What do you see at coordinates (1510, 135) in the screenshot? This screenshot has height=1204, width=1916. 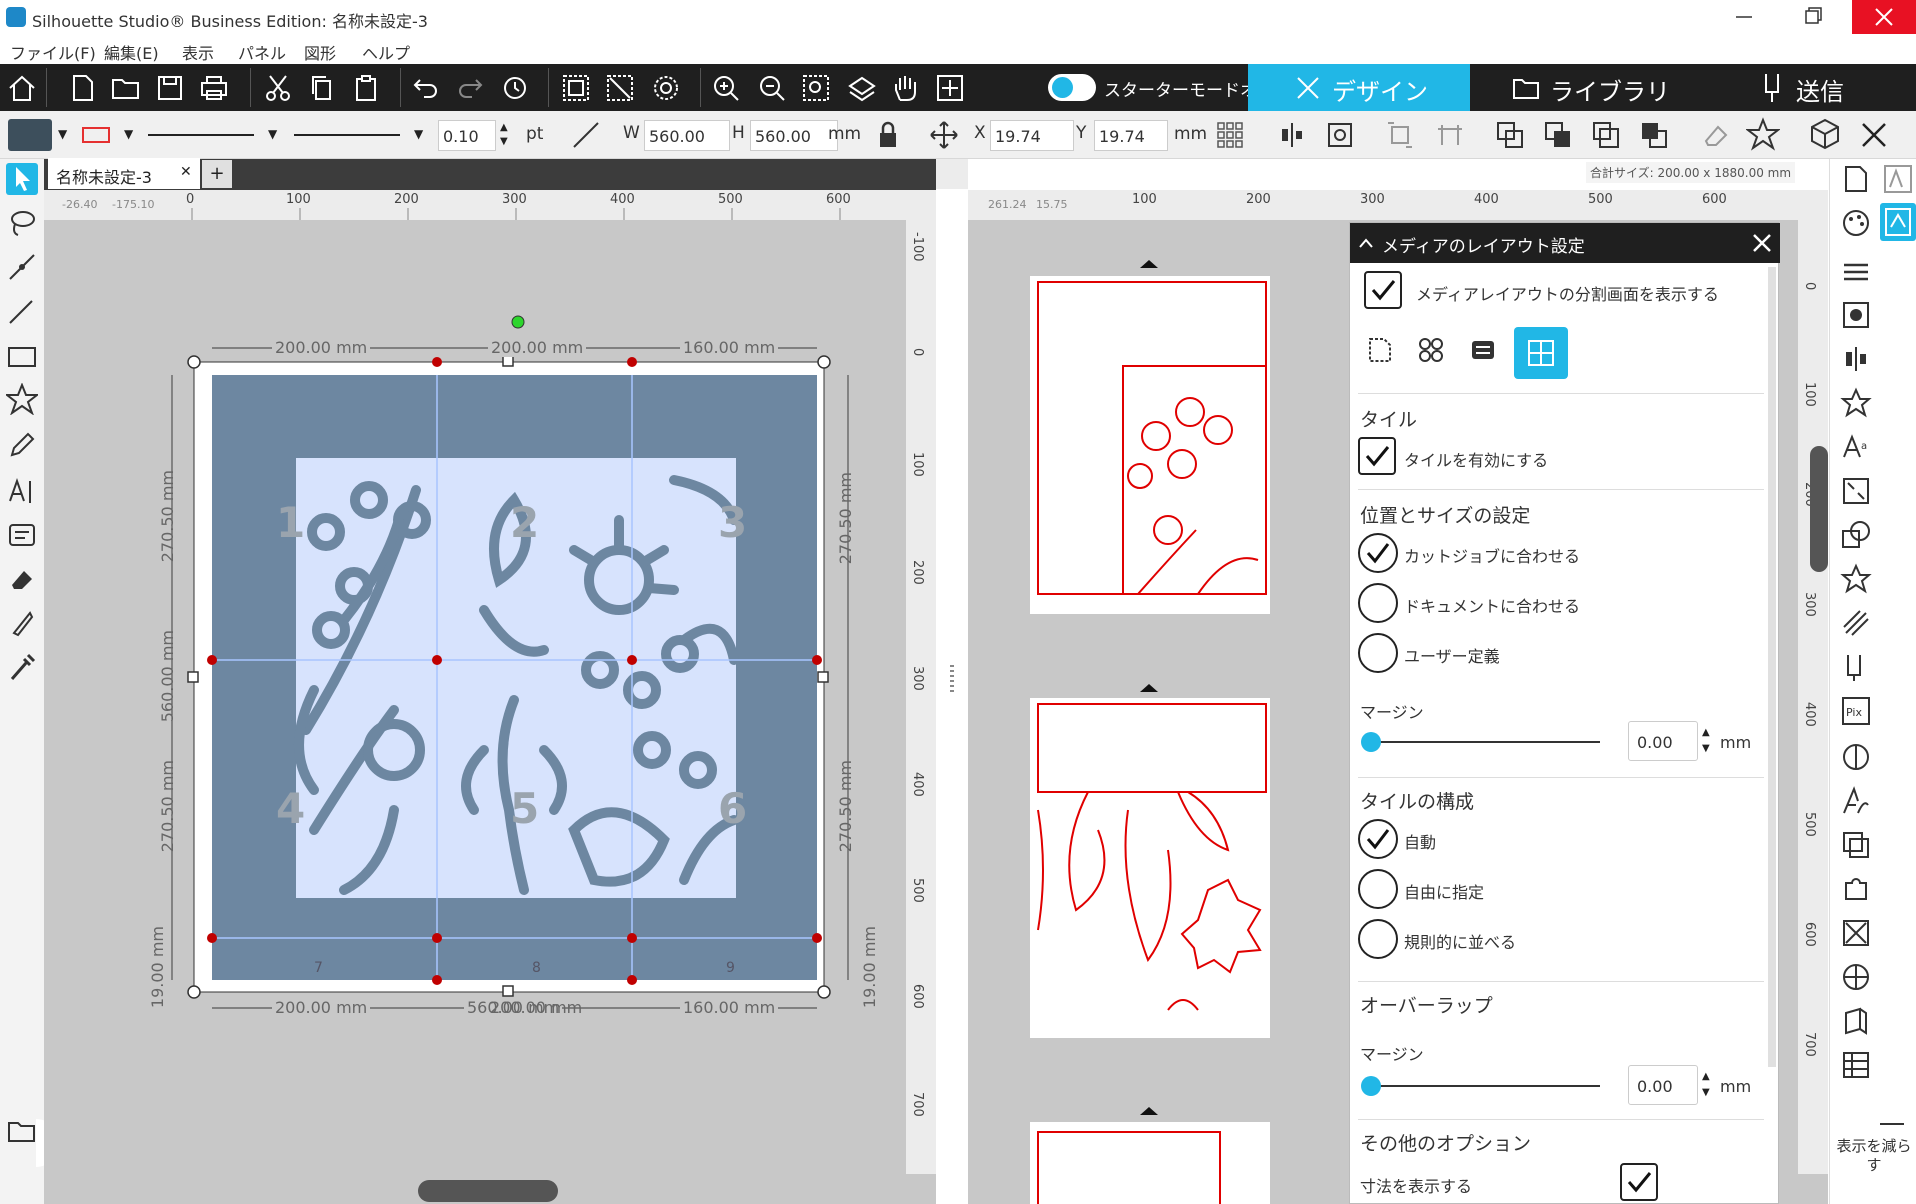 I see `weld-icon` at bounding box center [1510, 135].